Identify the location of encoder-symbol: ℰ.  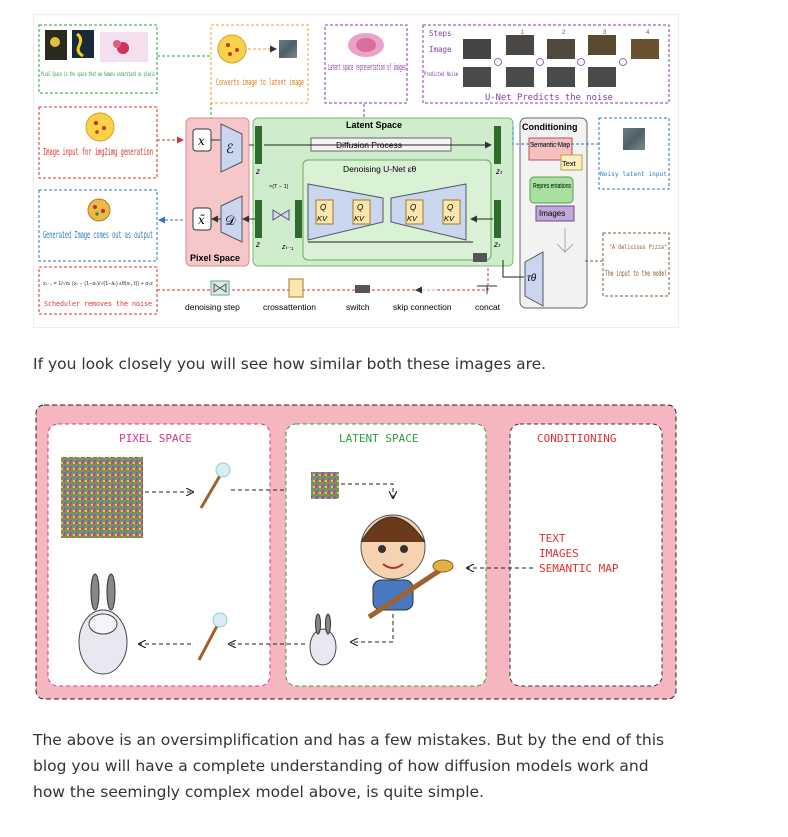
(230, 149).